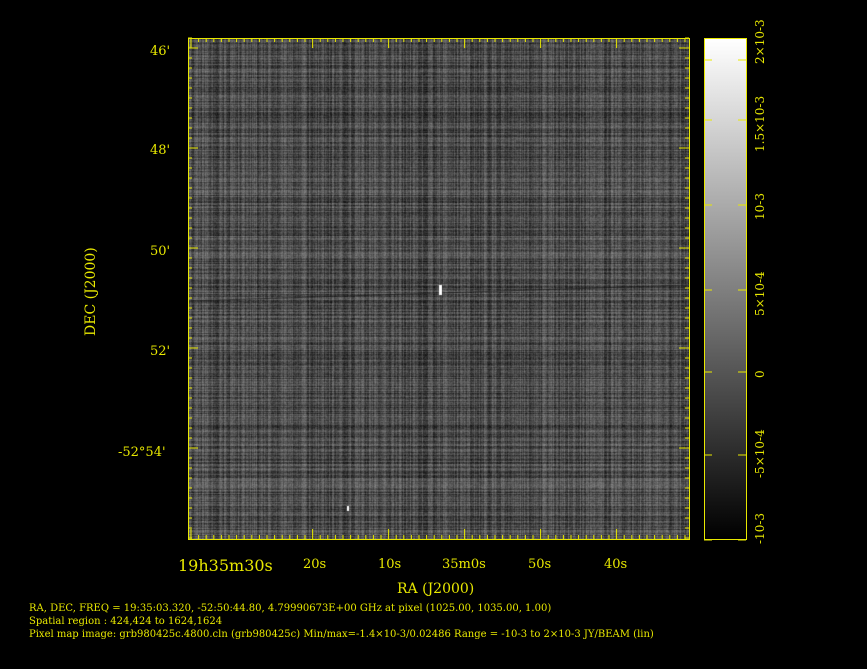 The height and width of the screenshot is (669, 867). What do you see at coordinates (389, 564) in the screenshot?
I see `ra-tick-label: 10s` at bounding box center [389, 564].